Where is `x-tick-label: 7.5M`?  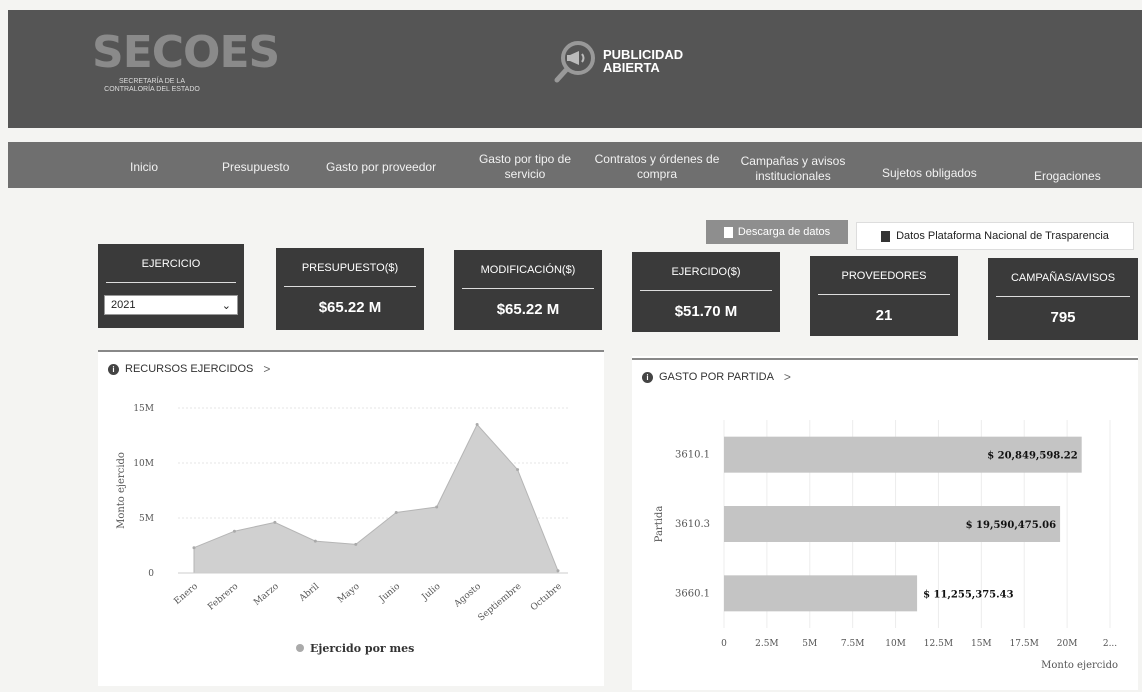
x-tick-label: 7.5M is located at coordinates (853, 644).